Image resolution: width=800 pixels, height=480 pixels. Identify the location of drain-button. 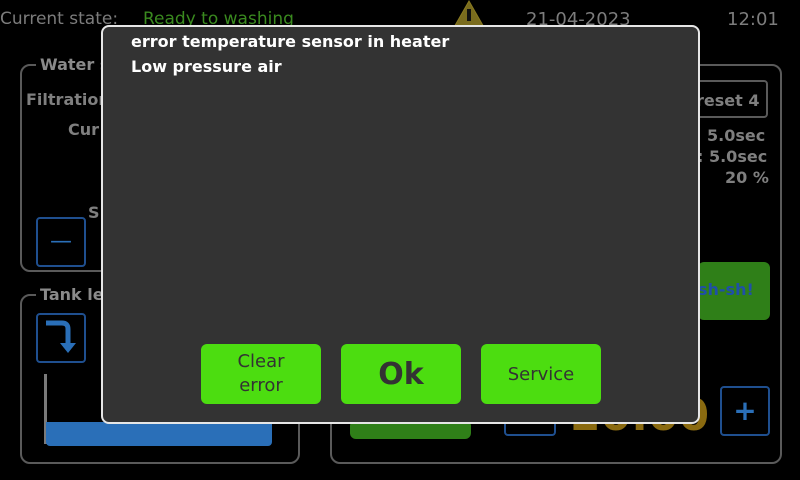
(61, 338).